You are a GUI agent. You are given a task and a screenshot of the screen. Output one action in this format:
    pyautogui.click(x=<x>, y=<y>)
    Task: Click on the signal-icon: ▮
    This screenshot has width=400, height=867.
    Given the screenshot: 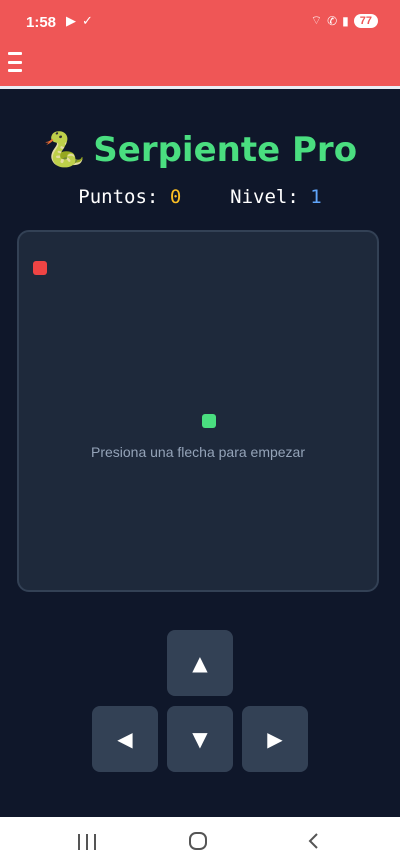 What is the action you would take?
    pyautogui.click(x=345, y=20)
    